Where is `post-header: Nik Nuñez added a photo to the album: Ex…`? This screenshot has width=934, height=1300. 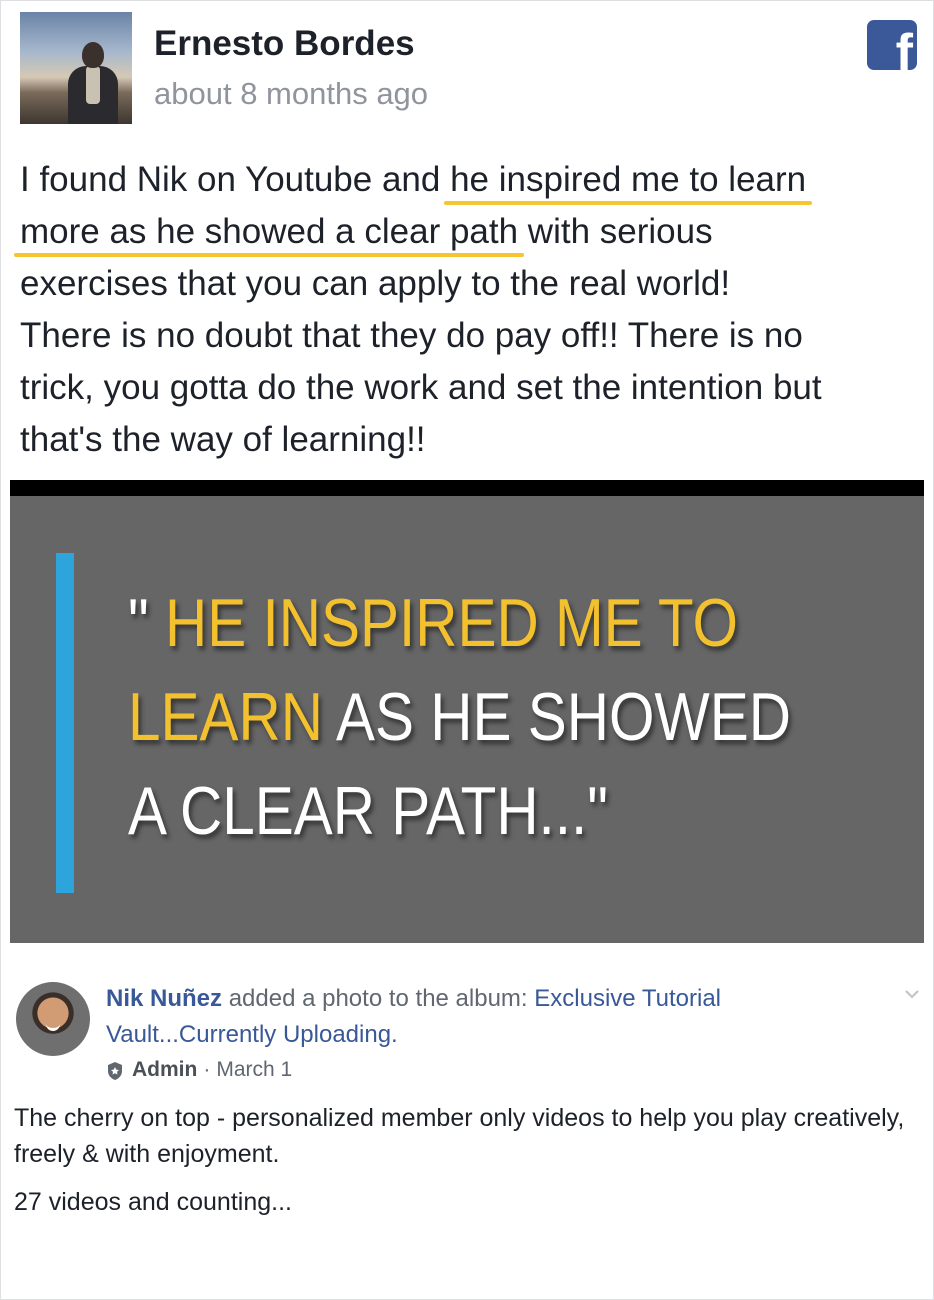 post-header: Nik Nuñez added a photo to the album: Ex… is located at coordinates (476, 1017).